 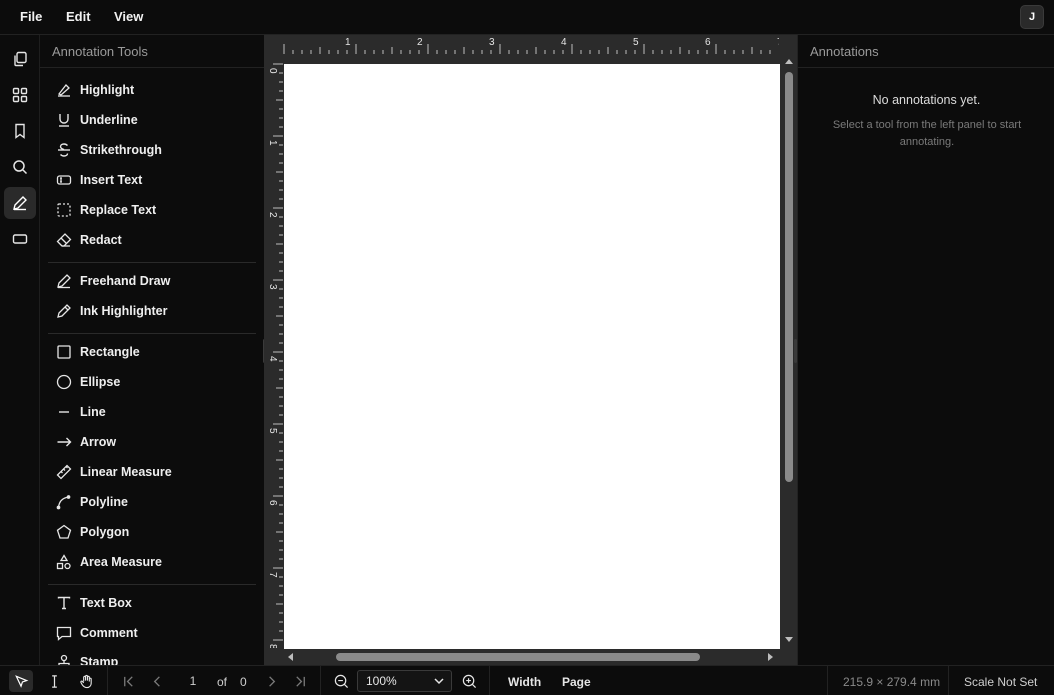 I want to click on zoom-in-button, so click(x=469, y=681).